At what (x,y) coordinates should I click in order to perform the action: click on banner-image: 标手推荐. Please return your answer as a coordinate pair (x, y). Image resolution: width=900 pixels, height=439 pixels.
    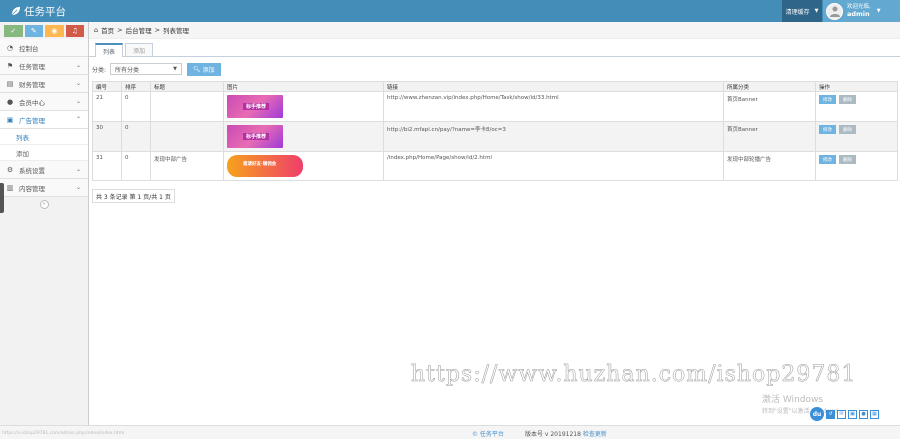
    Looking at the image, I should click on (255, 136).